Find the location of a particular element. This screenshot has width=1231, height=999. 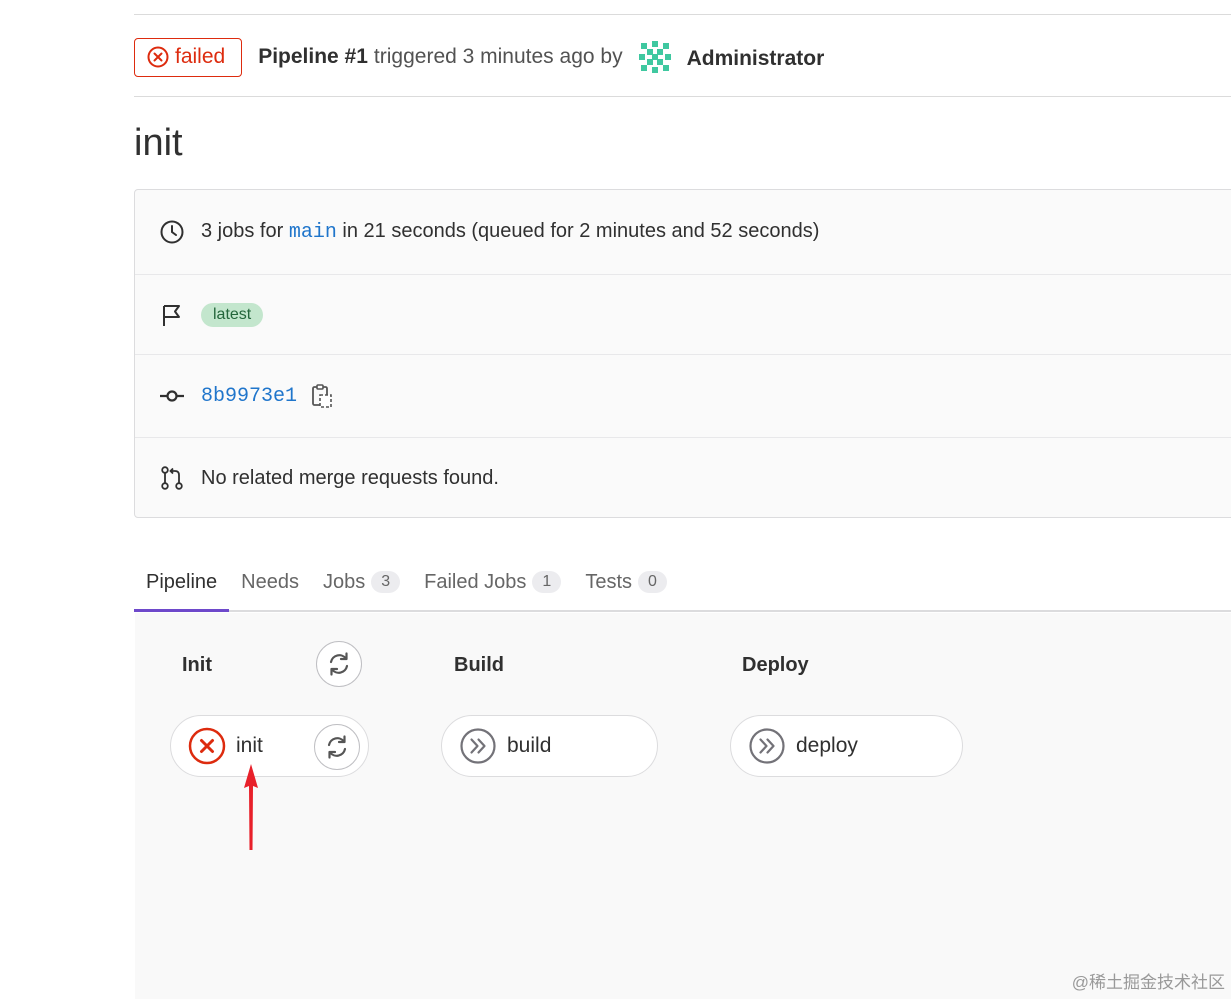

tab-label: Jobs is located at coordinates (344, 581).